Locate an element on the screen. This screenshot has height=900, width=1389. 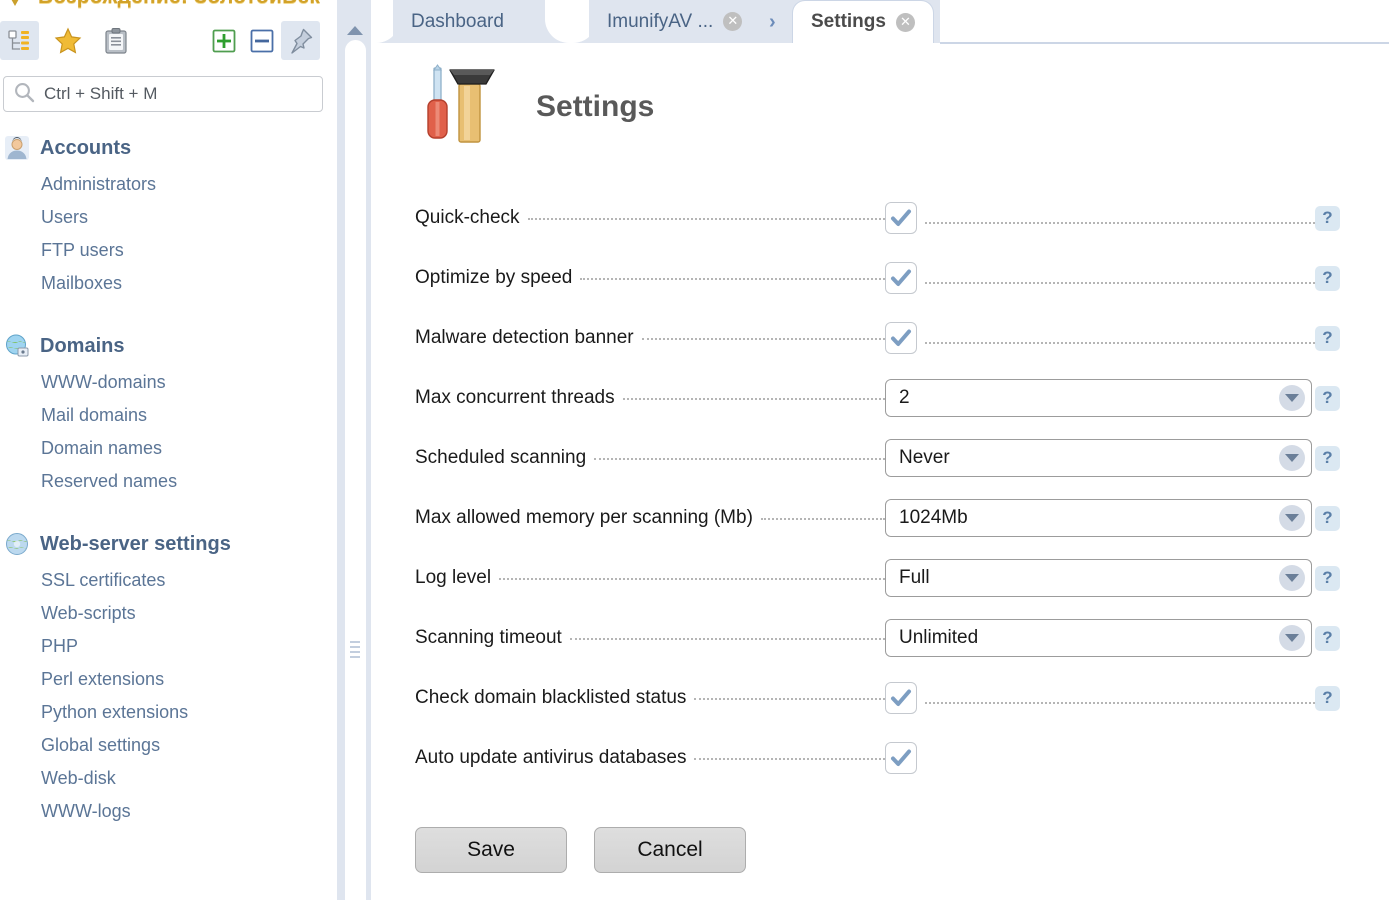
cancel-button: Cancel is located at coordinates (670, 850).